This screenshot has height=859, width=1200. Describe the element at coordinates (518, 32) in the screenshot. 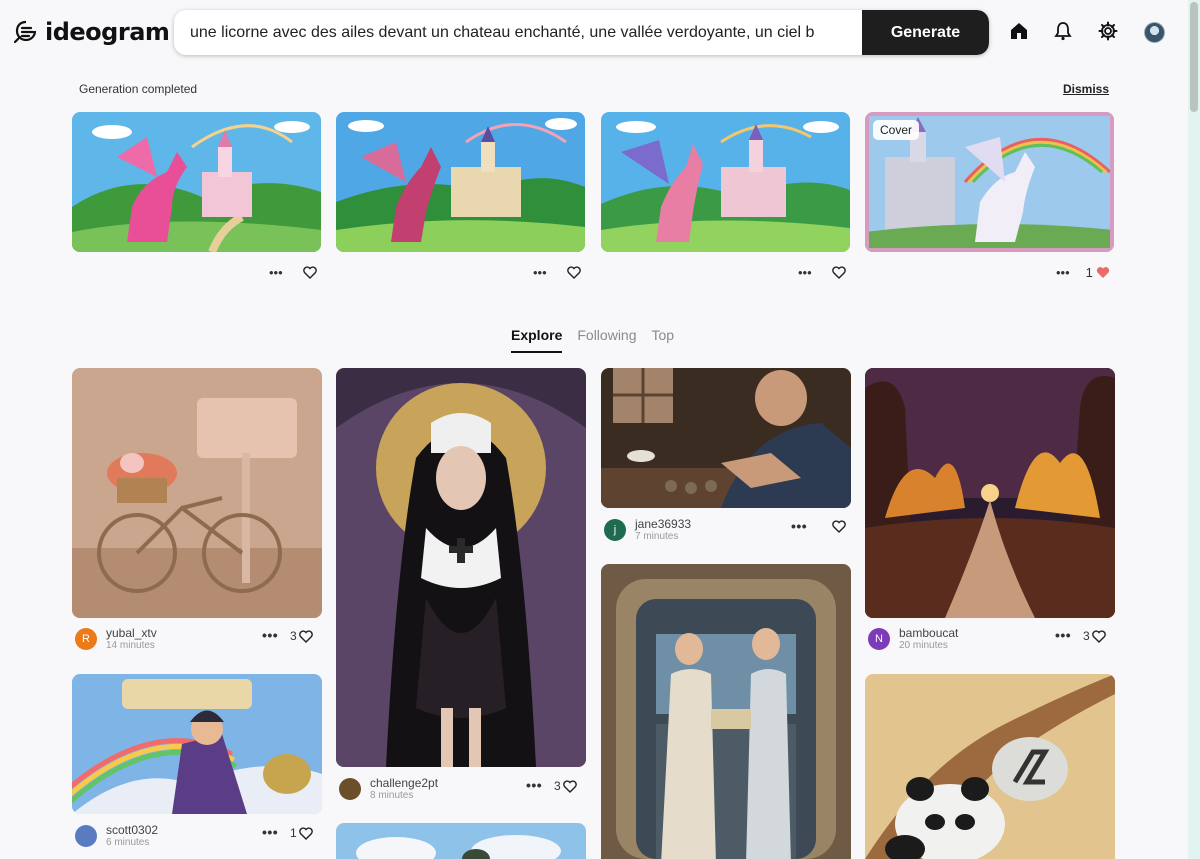

I see `prompt-input` at that location.